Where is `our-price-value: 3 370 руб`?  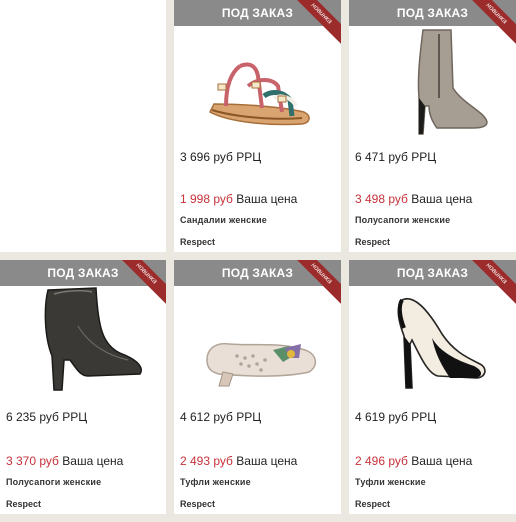 our-price-value: 3 370 руб is located at coordinates (32, 461).